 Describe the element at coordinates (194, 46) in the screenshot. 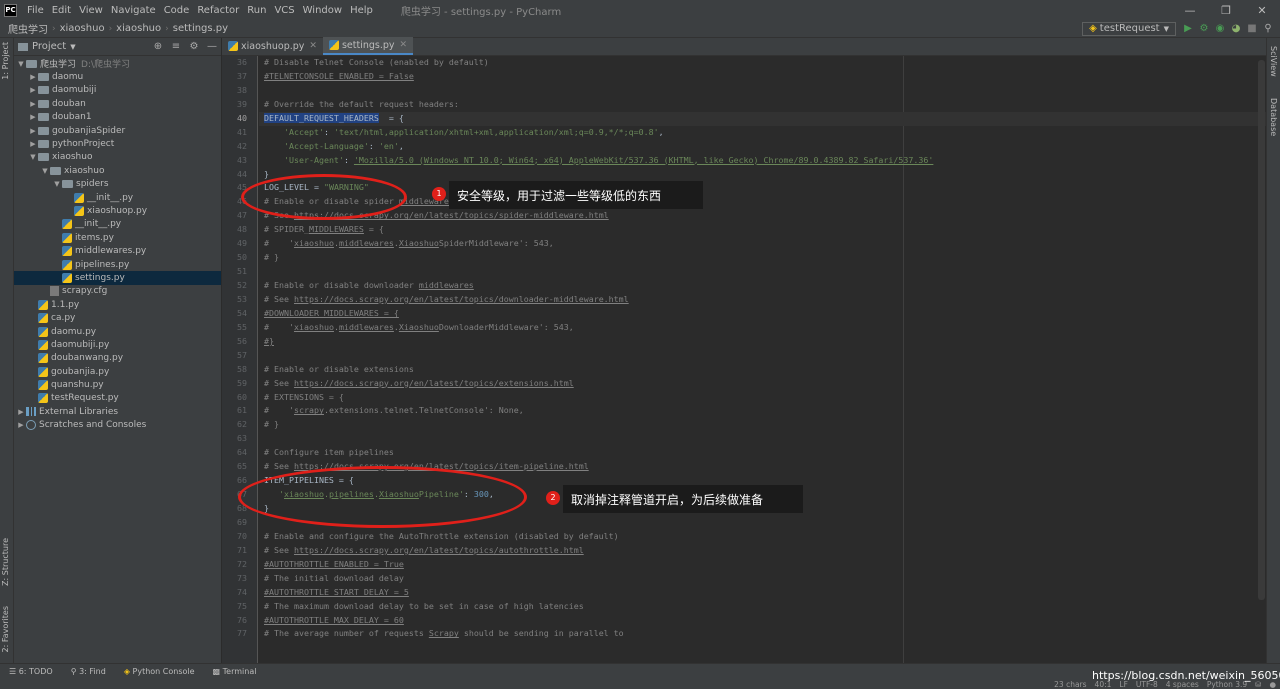

I see `gear-icon: ⚙` at that location.